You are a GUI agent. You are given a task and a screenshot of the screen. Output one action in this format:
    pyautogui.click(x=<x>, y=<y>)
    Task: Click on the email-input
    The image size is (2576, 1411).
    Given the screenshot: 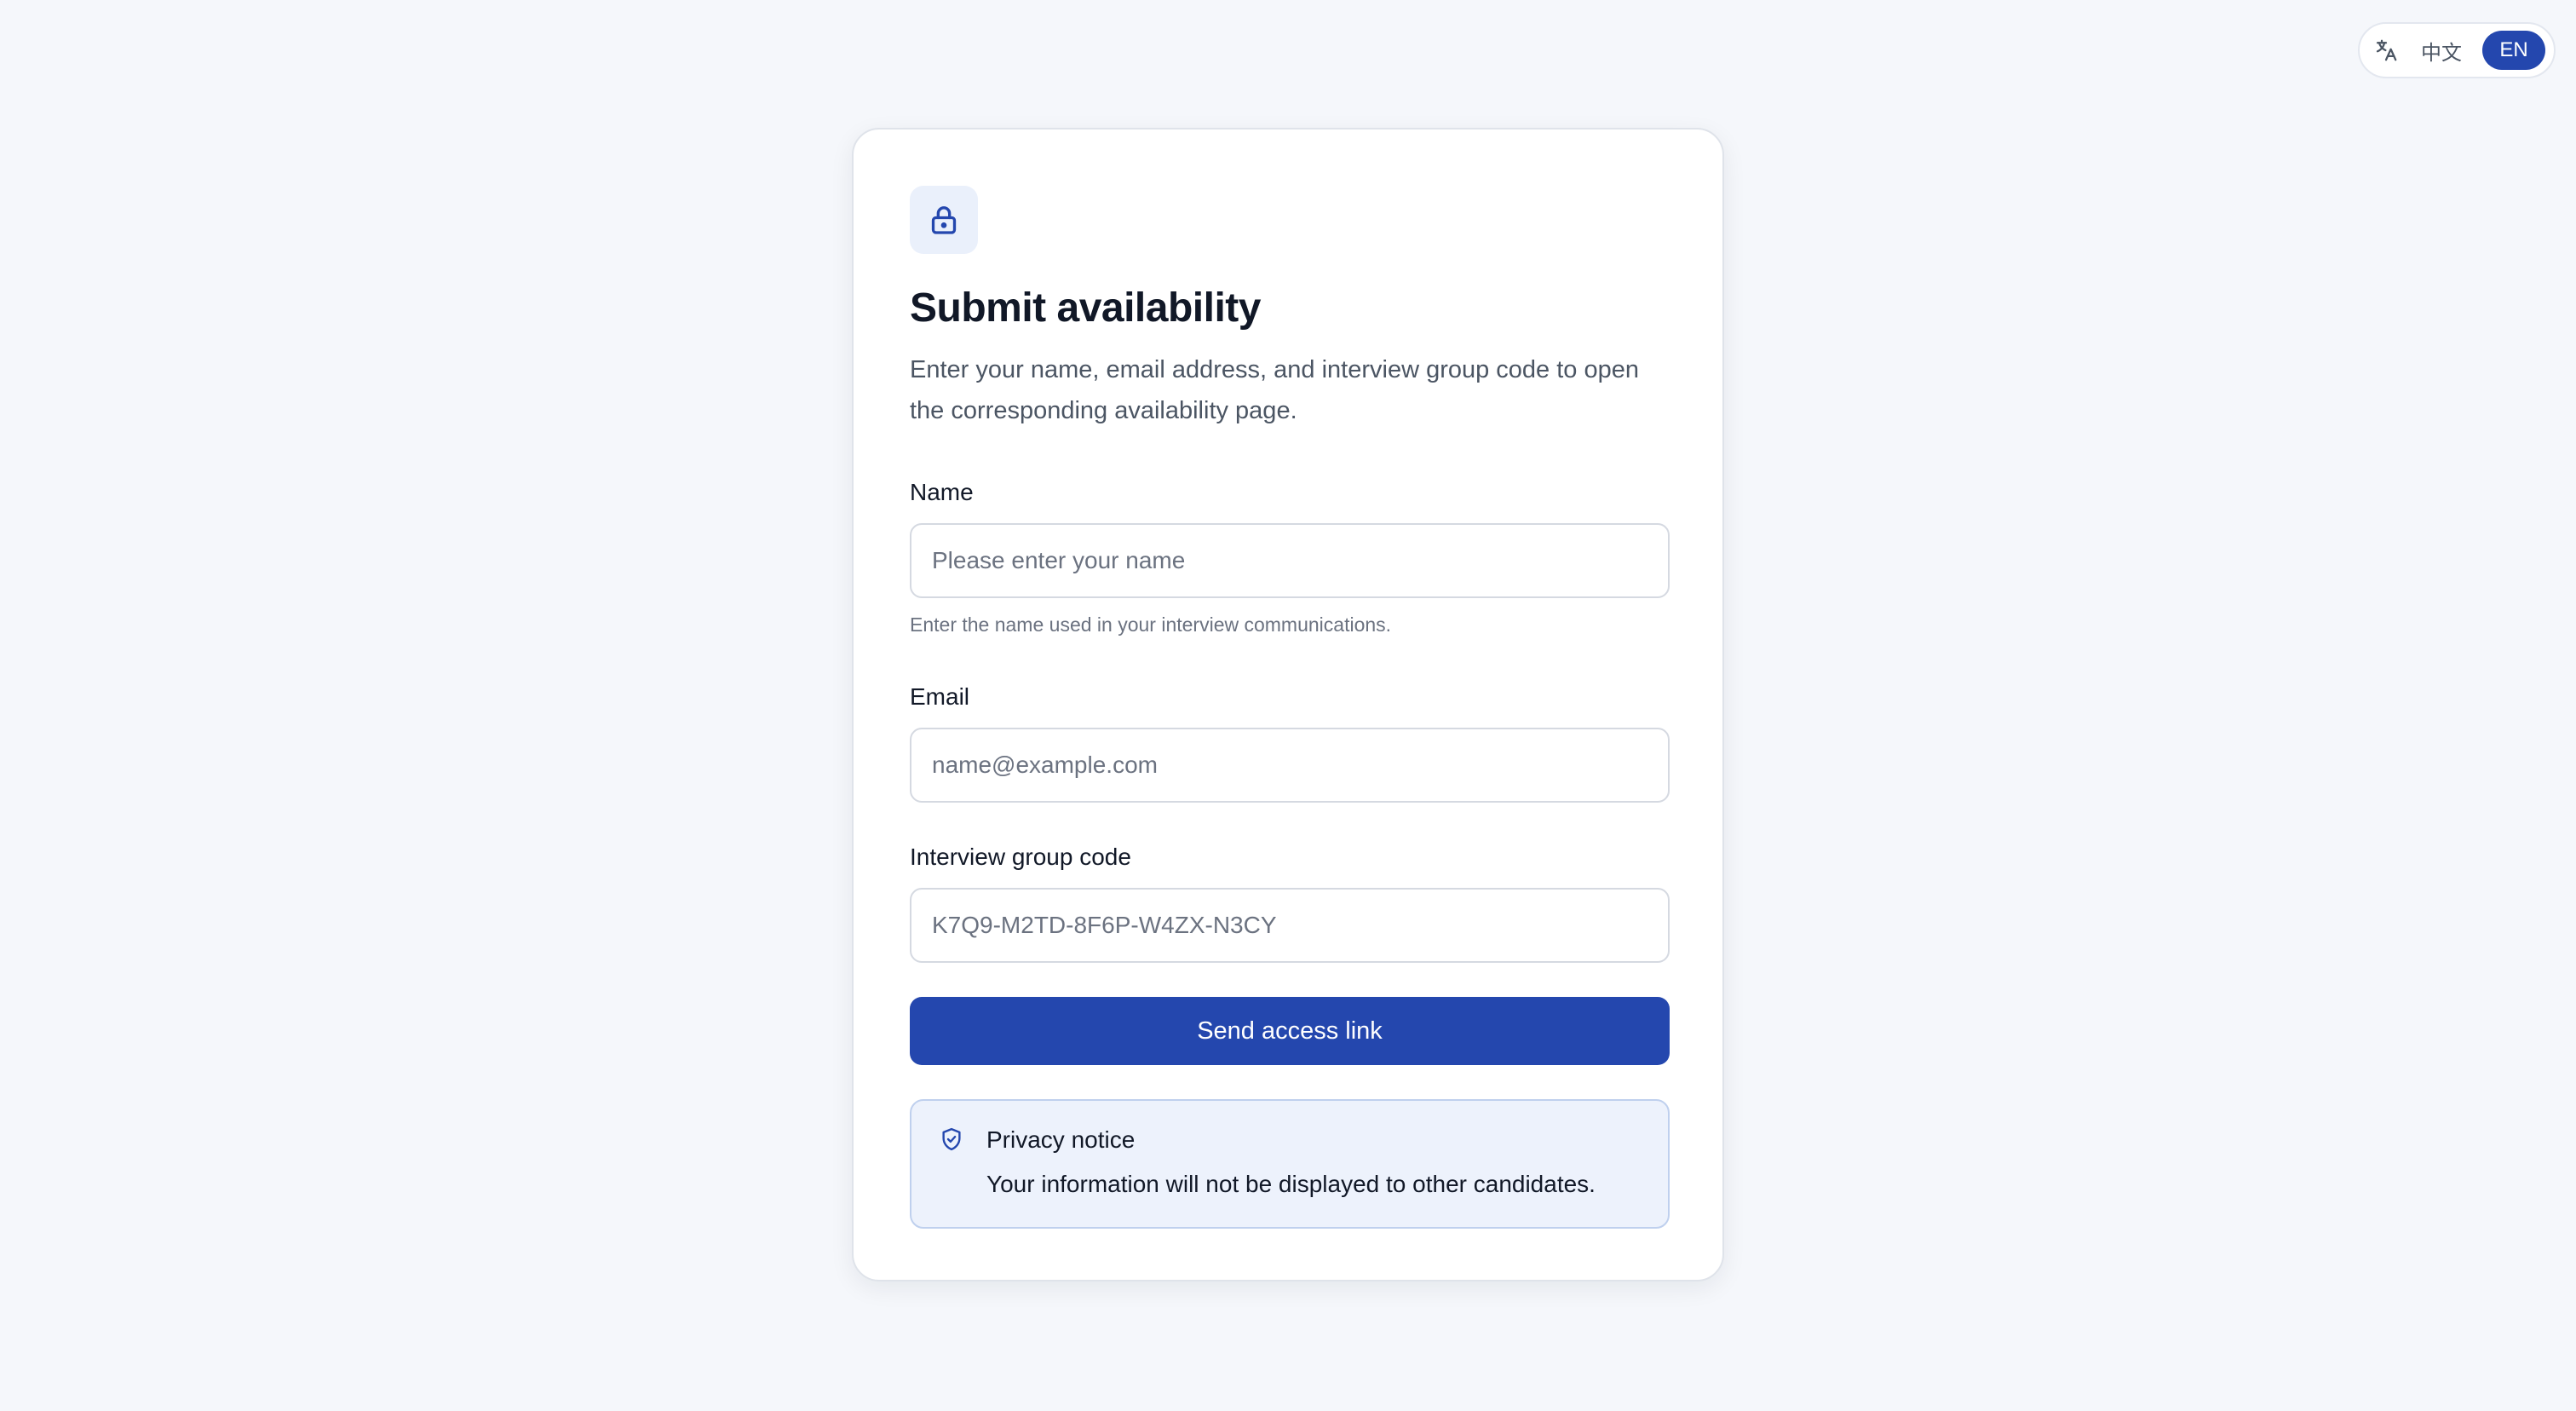 What is the action you would take?
    pyautogui.click(x=1290, y=765)
    